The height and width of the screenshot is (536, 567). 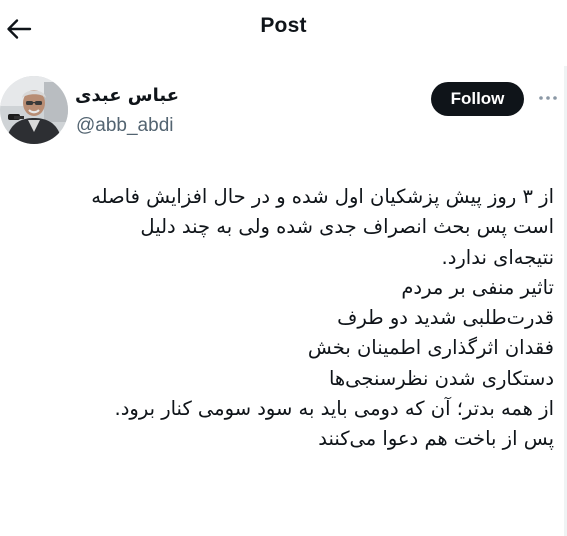 I want to click on tweet-text-line: دستکاری شدن نظرسنجی‌ها, so click(x=441, y=378).